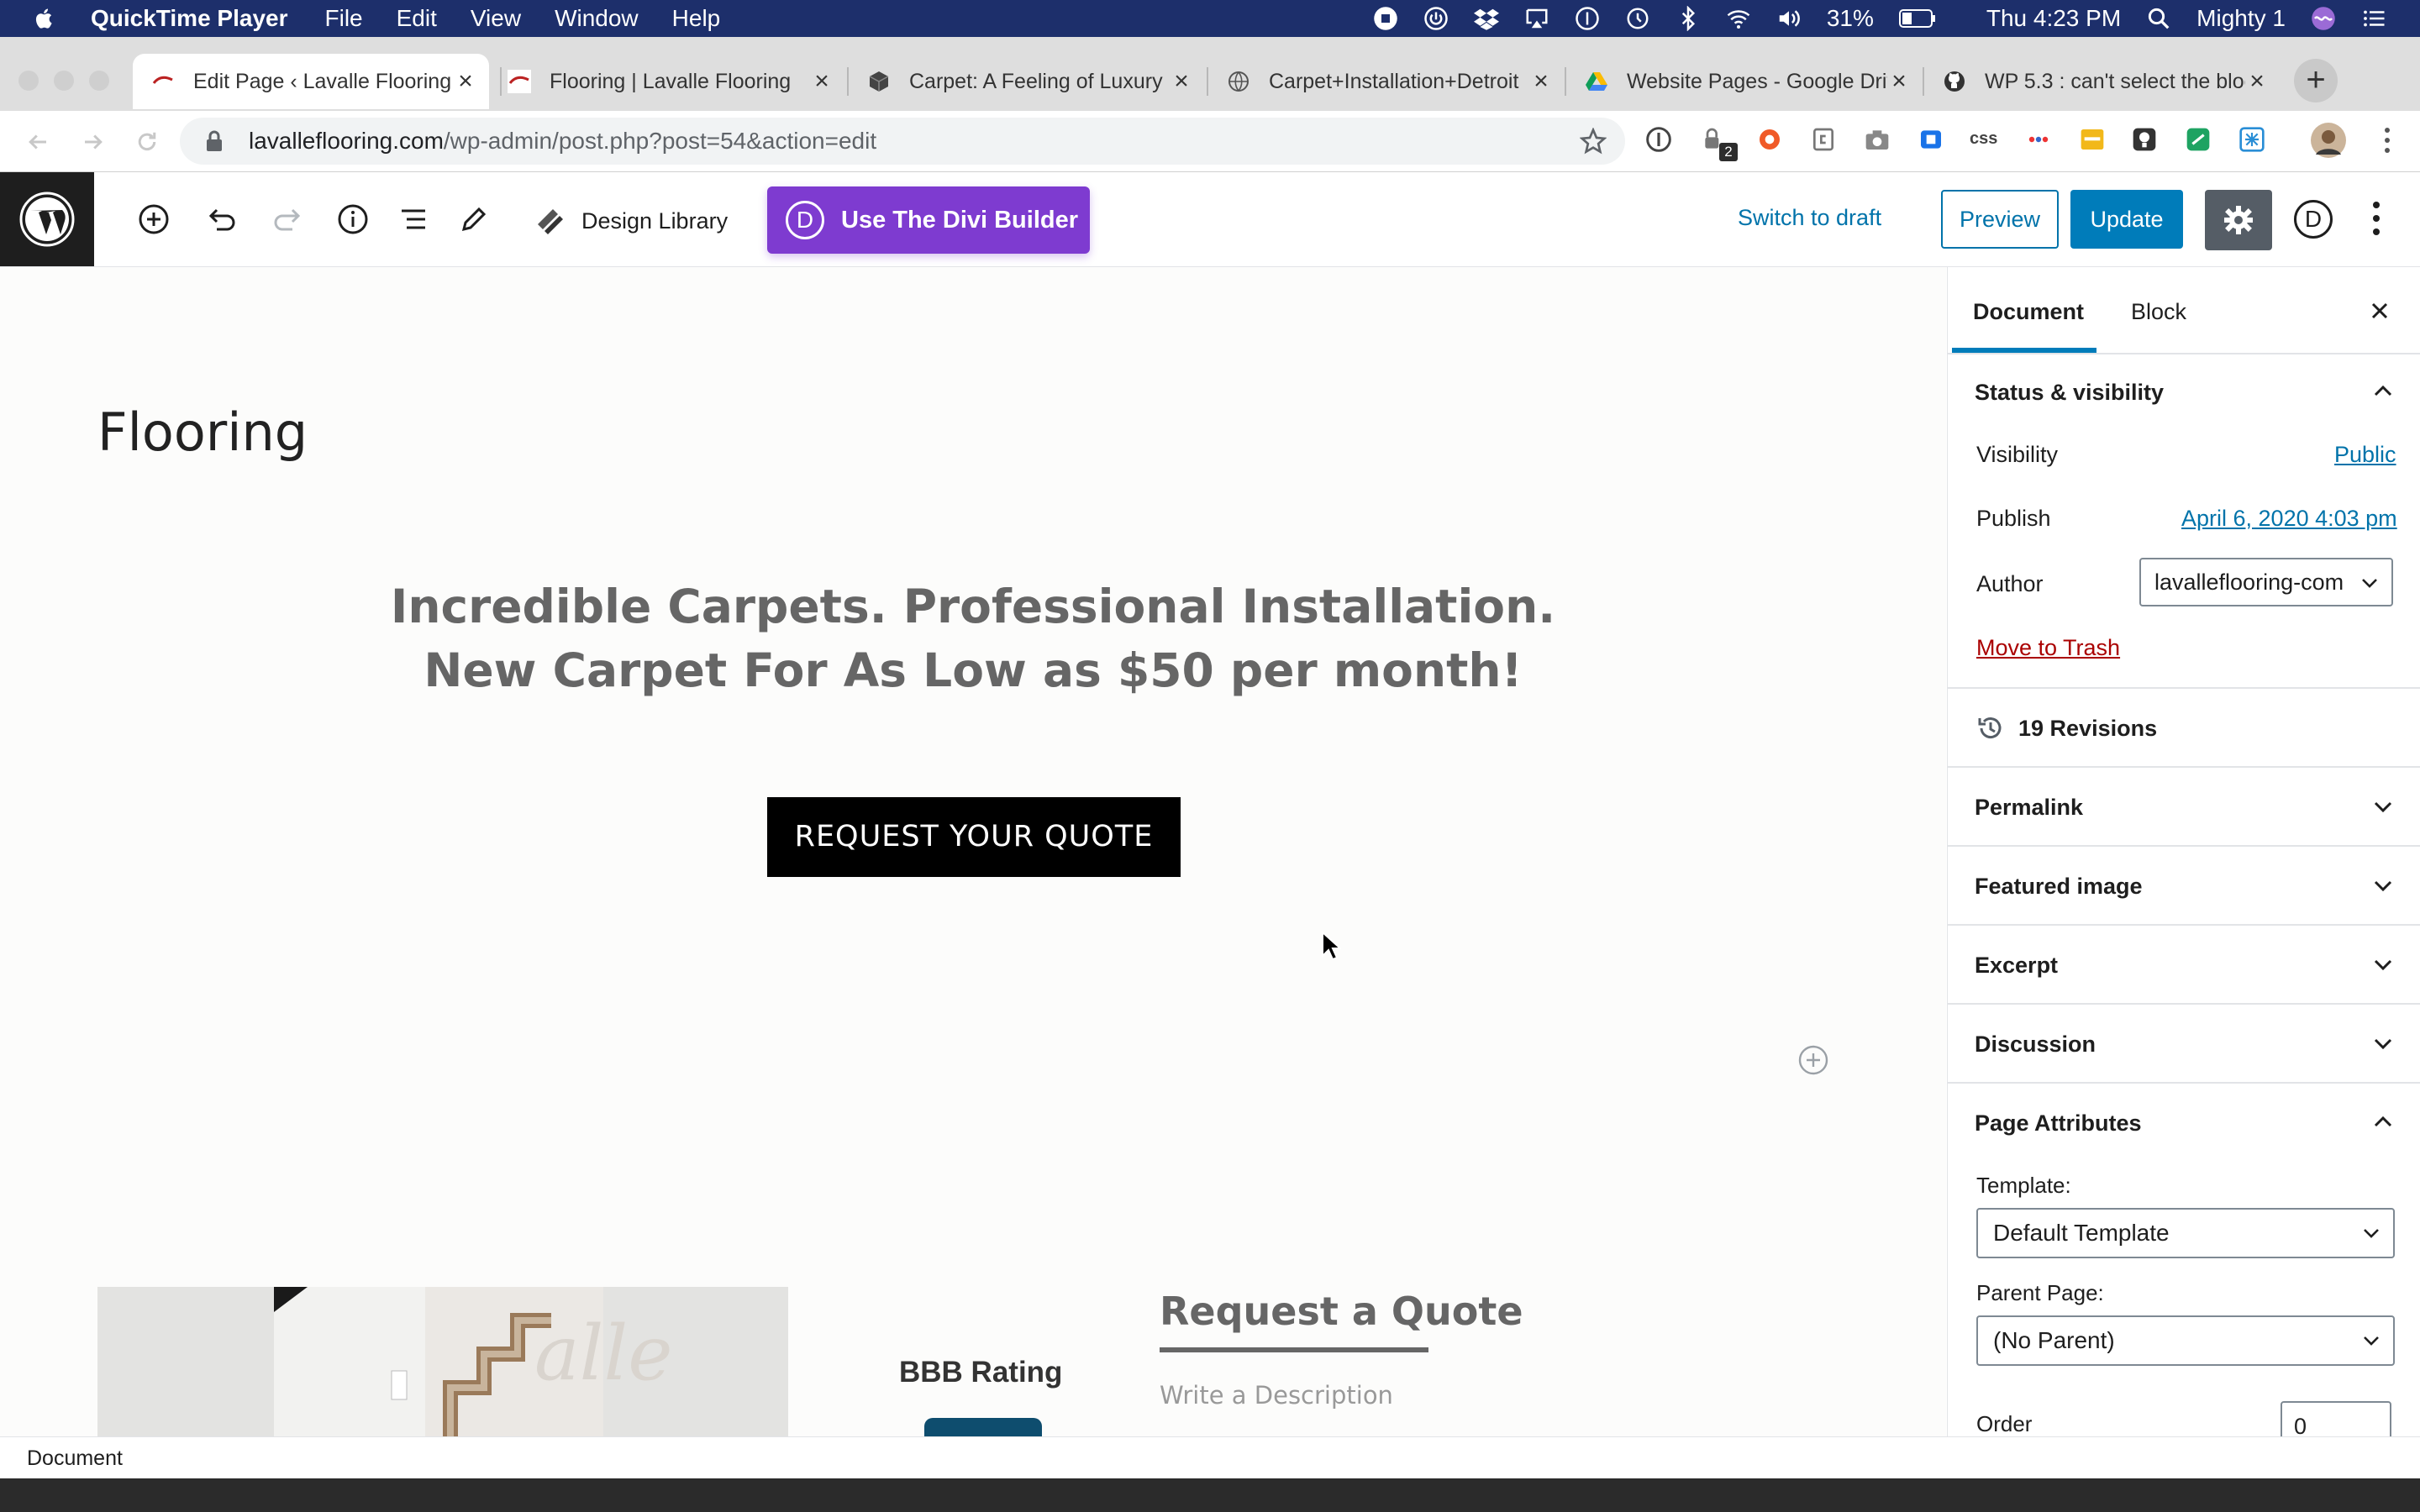 The image size is (2420, 1512). I want to click on menubar-user: Mighty 1, so click(2241, 18).